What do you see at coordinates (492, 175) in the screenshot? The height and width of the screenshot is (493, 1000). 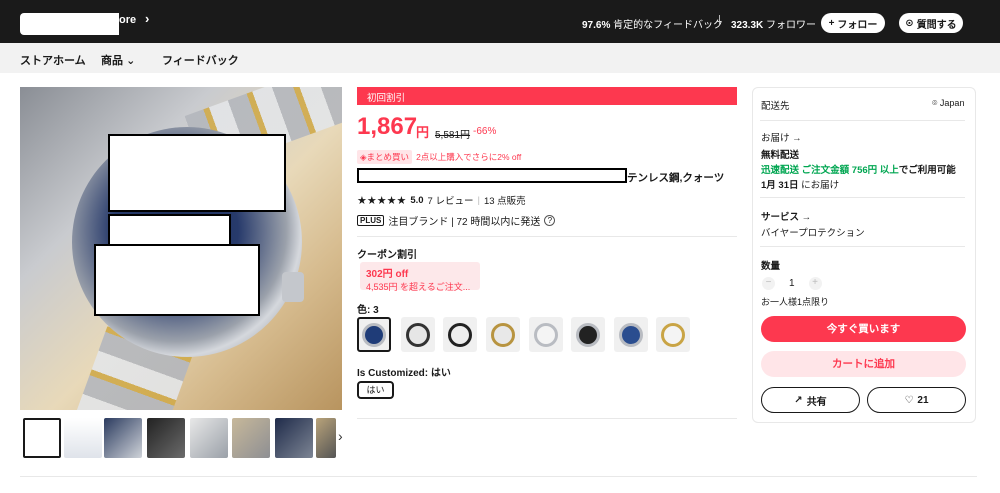 I see `title-redacted` at bounding box center [492, 175].